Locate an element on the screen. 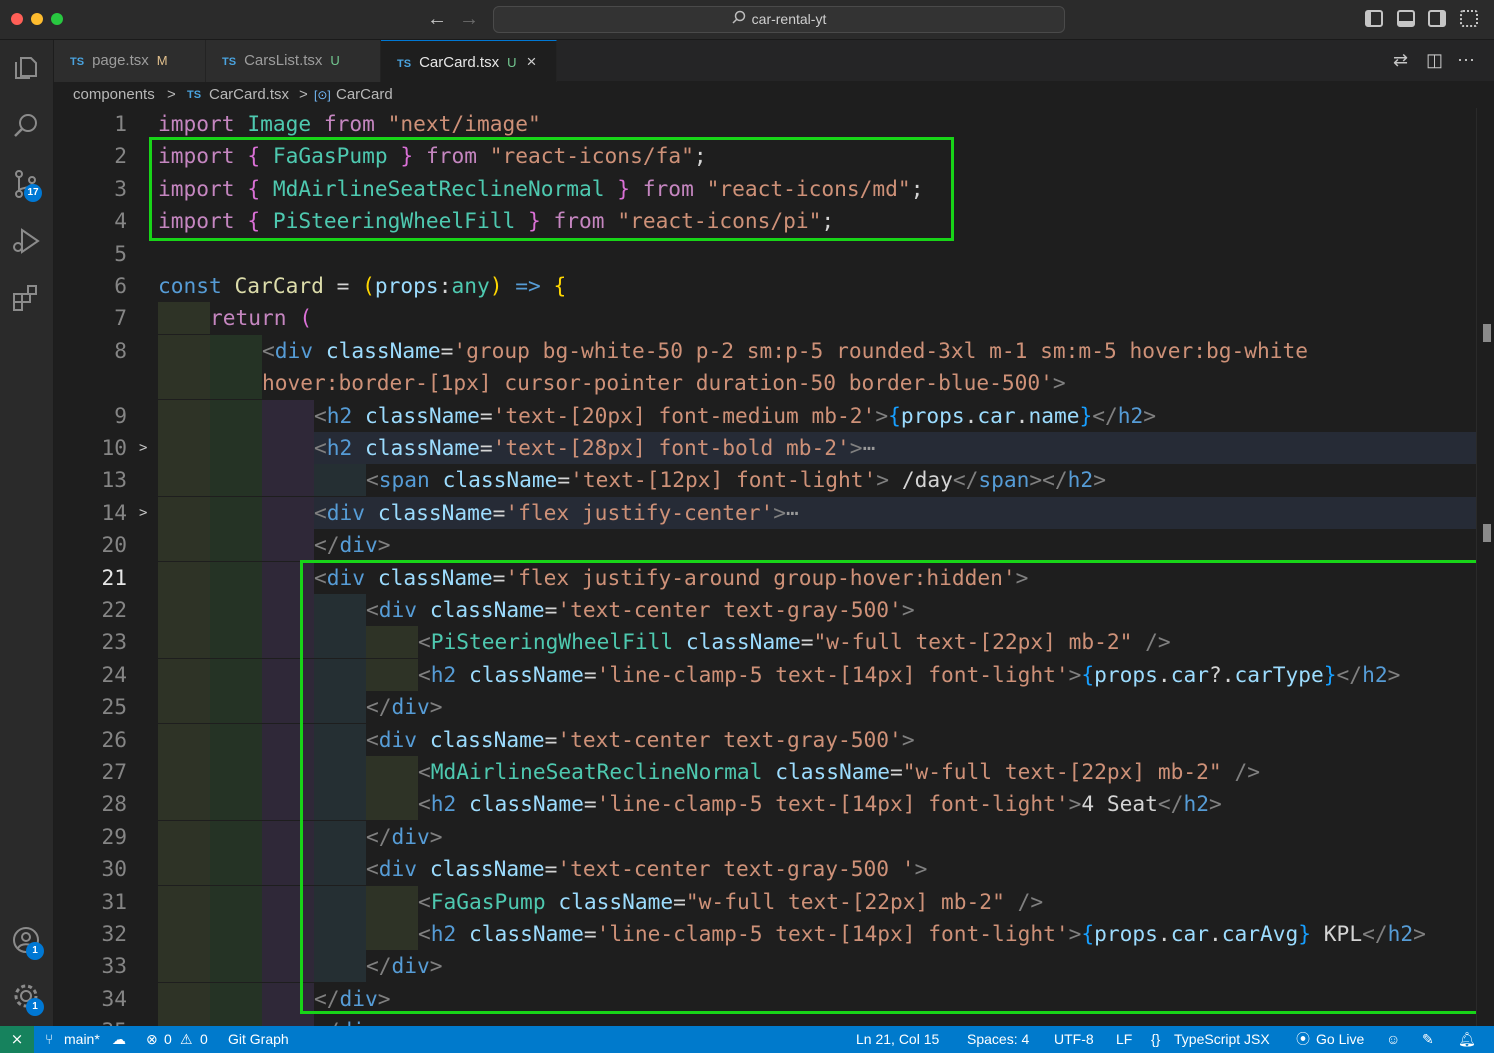 The image size is (1494, 1053). customize-layout-icon is located at coordinates (1469, 18).